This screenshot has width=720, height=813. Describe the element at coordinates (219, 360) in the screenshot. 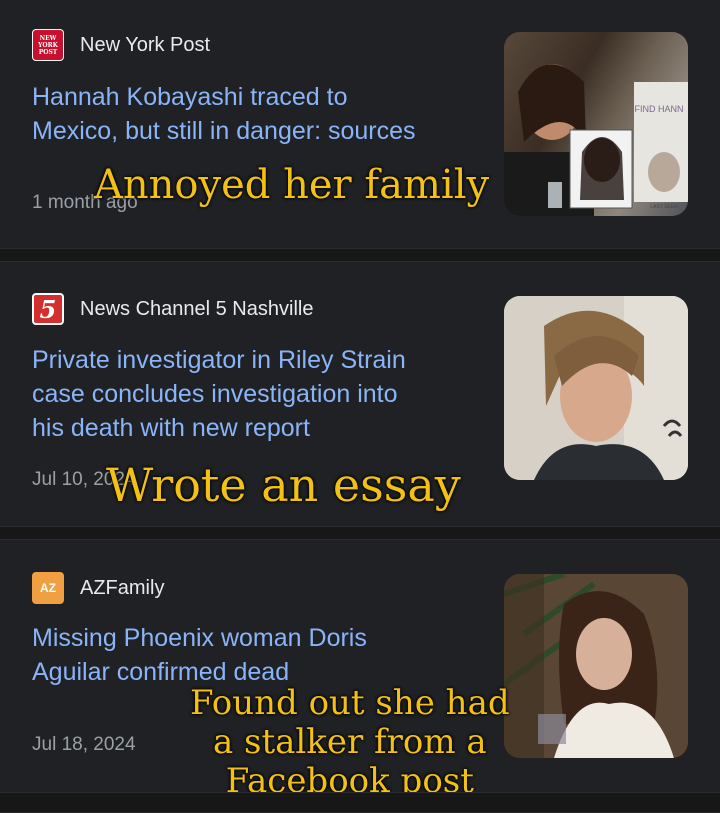

I see `headline-line: Private investigator in Riley Strain` at that location.